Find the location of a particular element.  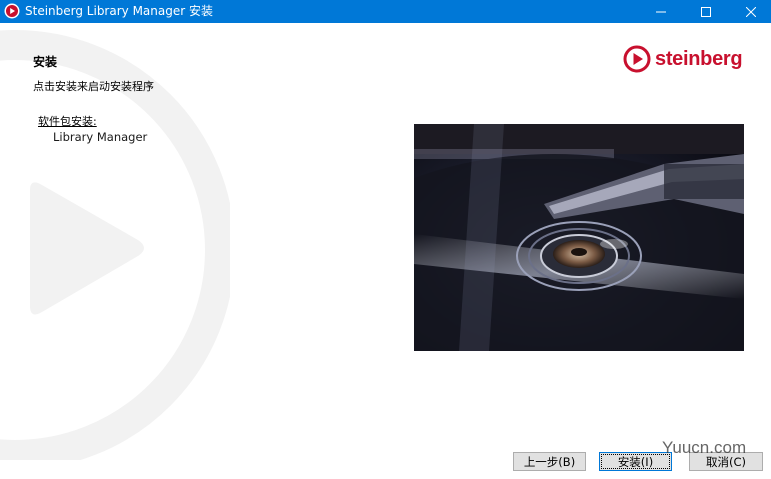

maximize-icon is located at coordinates (706, 11).